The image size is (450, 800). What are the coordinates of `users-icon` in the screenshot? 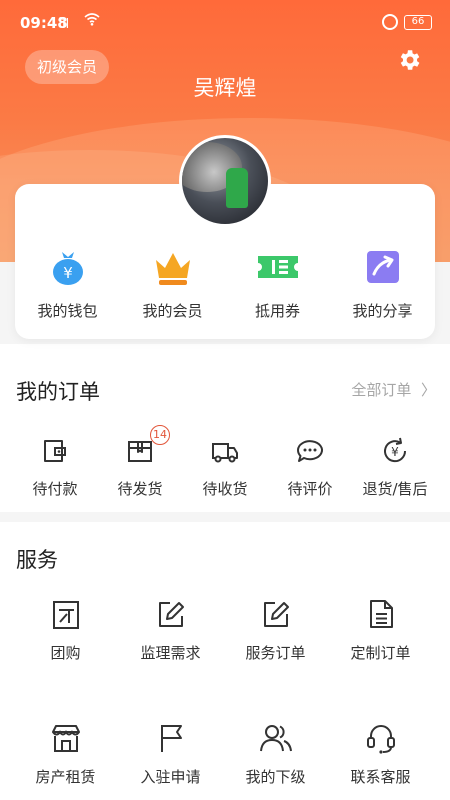 It's located at (275, 738).